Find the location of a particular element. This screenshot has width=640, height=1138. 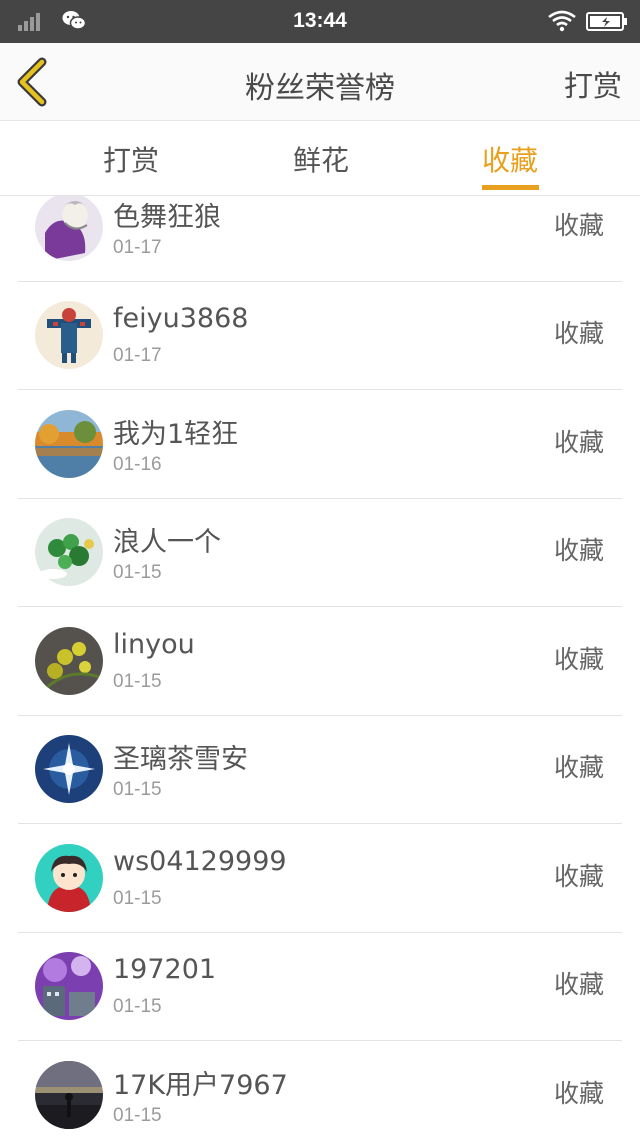

user-name: linyou is located at coordinates (154, 644).